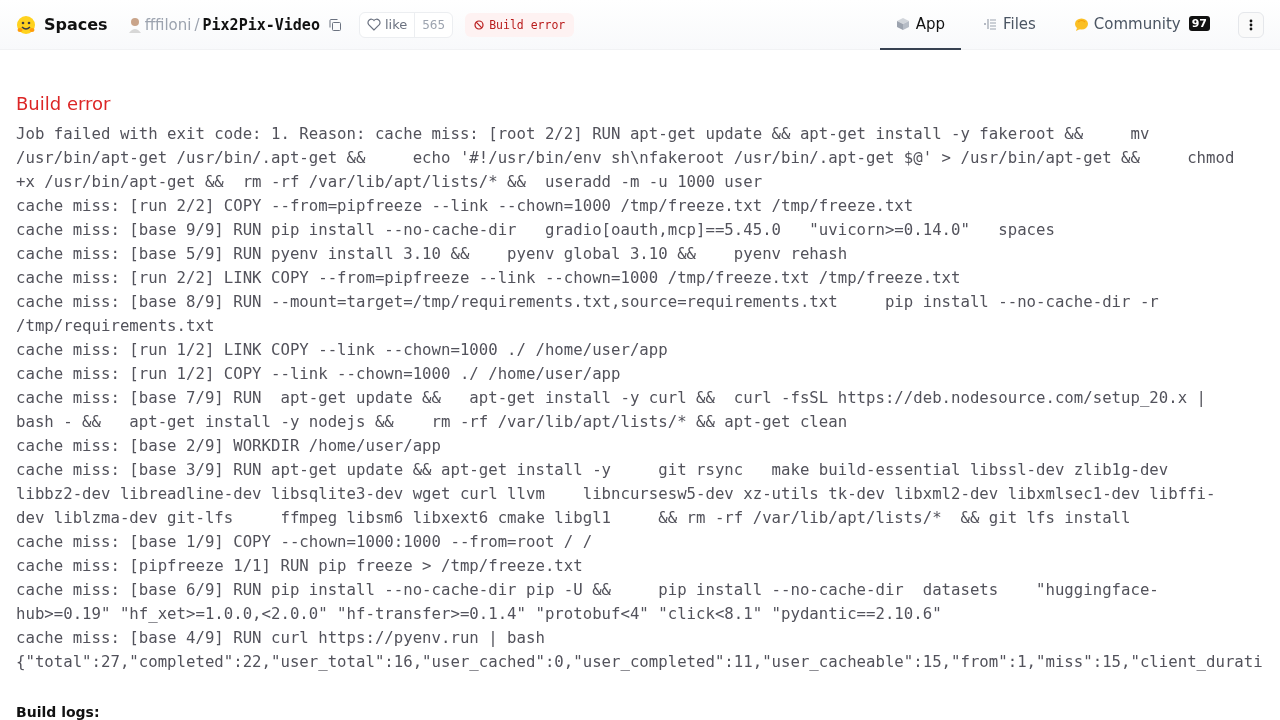 Image resolution: width=1280 pixels, height=720 pixels. I want to click on status-badge: Build error, so click(520, 24).